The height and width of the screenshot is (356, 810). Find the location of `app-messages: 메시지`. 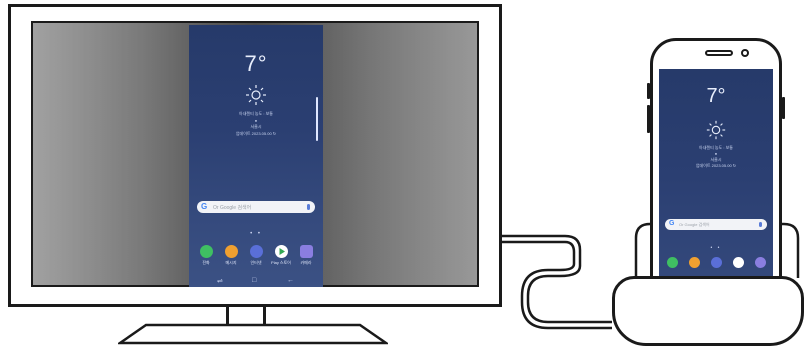

app-messages: 메시지 is located at coordinates (231, 255).